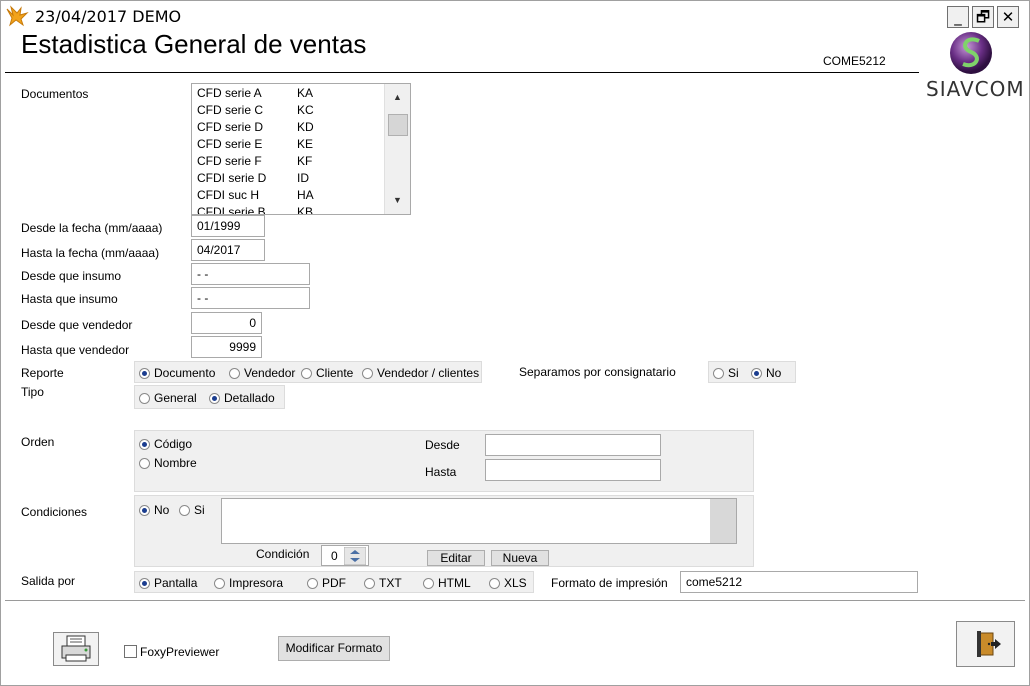 The height and width of the screenshot is (686, 1030). I want to click on salida-xls-radio: XLS, so click(508, 583).